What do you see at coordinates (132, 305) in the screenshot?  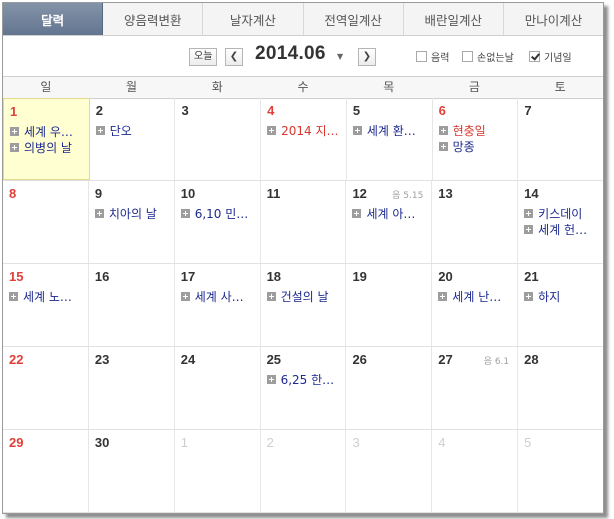 I see `day-cell: 16` at bounding box center [132, 305].